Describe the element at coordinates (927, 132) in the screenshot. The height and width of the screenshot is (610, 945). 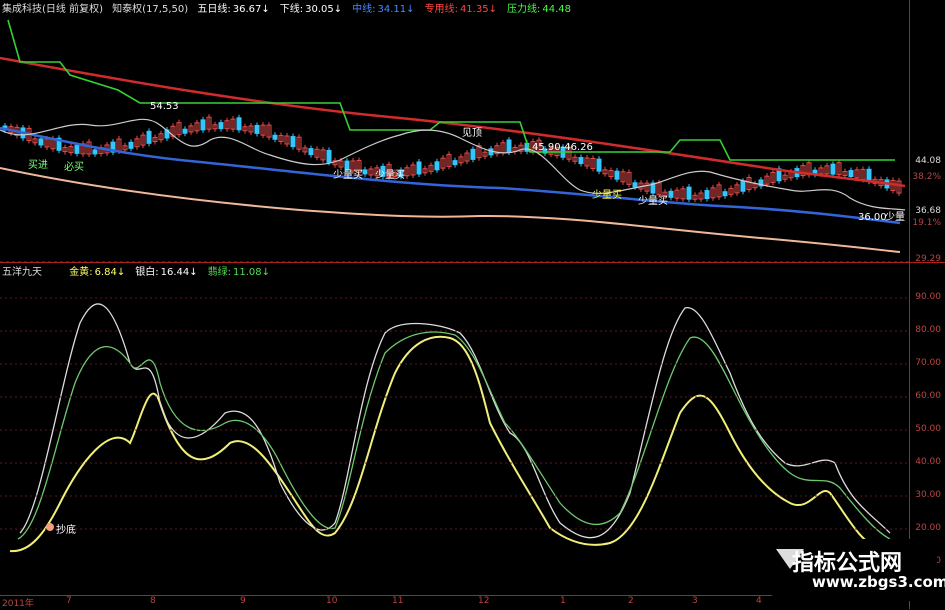
I see `price-axis: 44.08 38.2% 36.68 19.1% 29.29` at that location.